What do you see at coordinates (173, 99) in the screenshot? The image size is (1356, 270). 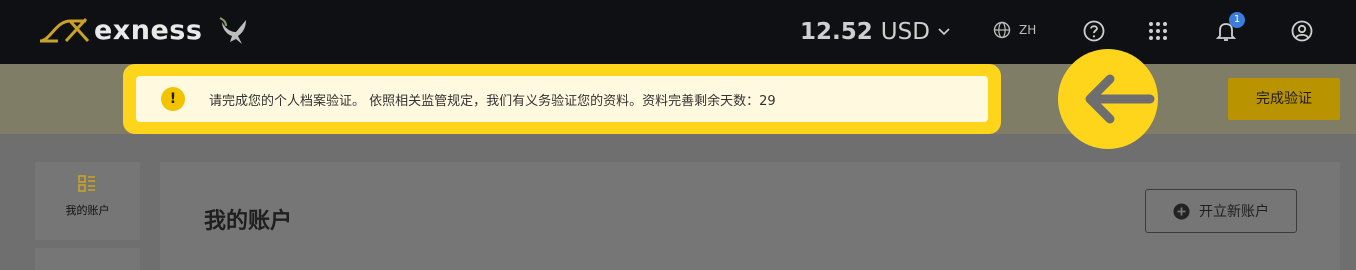 I see `warning-icon: !` at bounding box center [173, 99].